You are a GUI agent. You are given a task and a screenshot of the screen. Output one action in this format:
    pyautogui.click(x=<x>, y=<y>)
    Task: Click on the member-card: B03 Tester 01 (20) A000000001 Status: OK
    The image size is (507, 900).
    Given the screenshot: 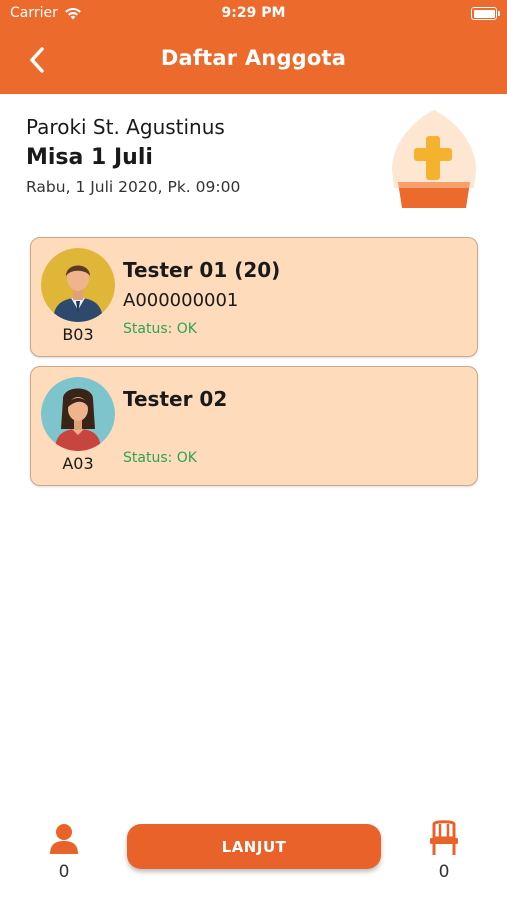 What is the action you would take?
    pyautogui.click(x=254, y=297)
    